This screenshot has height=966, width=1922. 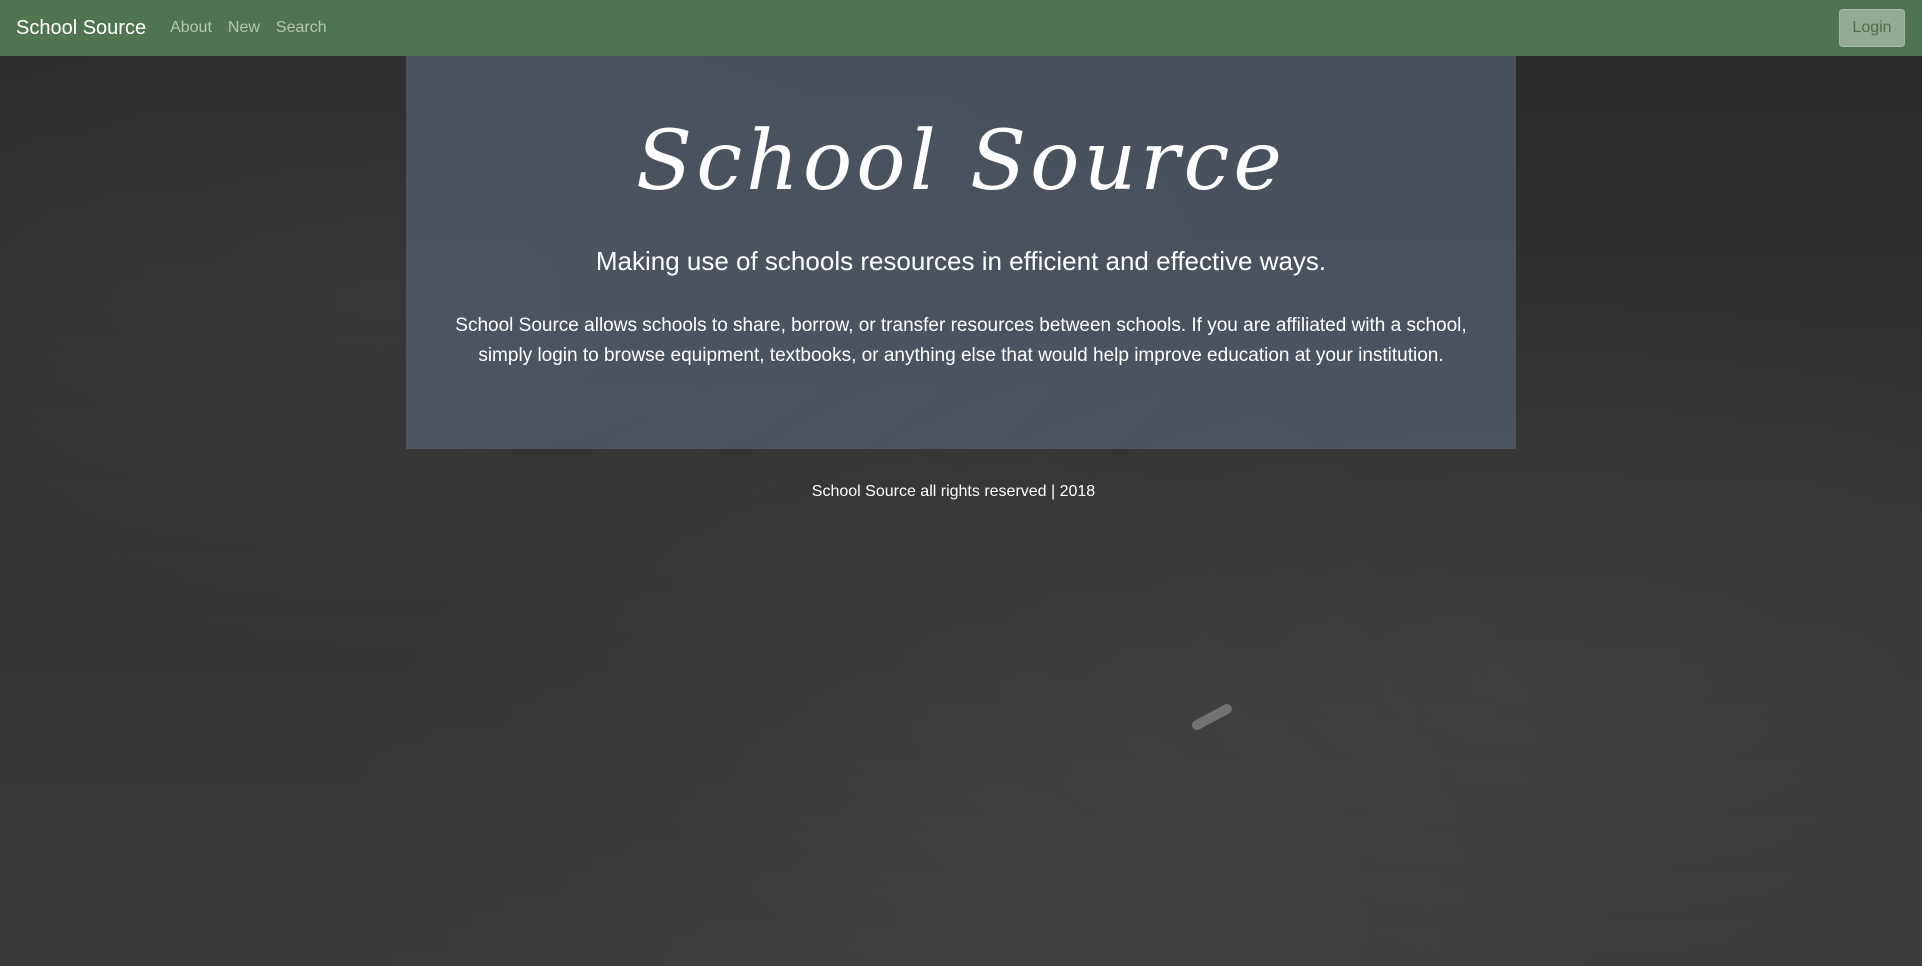 What do you see at coordinates (191, 28) in the screenshot?
I see `nav-link-about: About` at bounding box center [191, 28].